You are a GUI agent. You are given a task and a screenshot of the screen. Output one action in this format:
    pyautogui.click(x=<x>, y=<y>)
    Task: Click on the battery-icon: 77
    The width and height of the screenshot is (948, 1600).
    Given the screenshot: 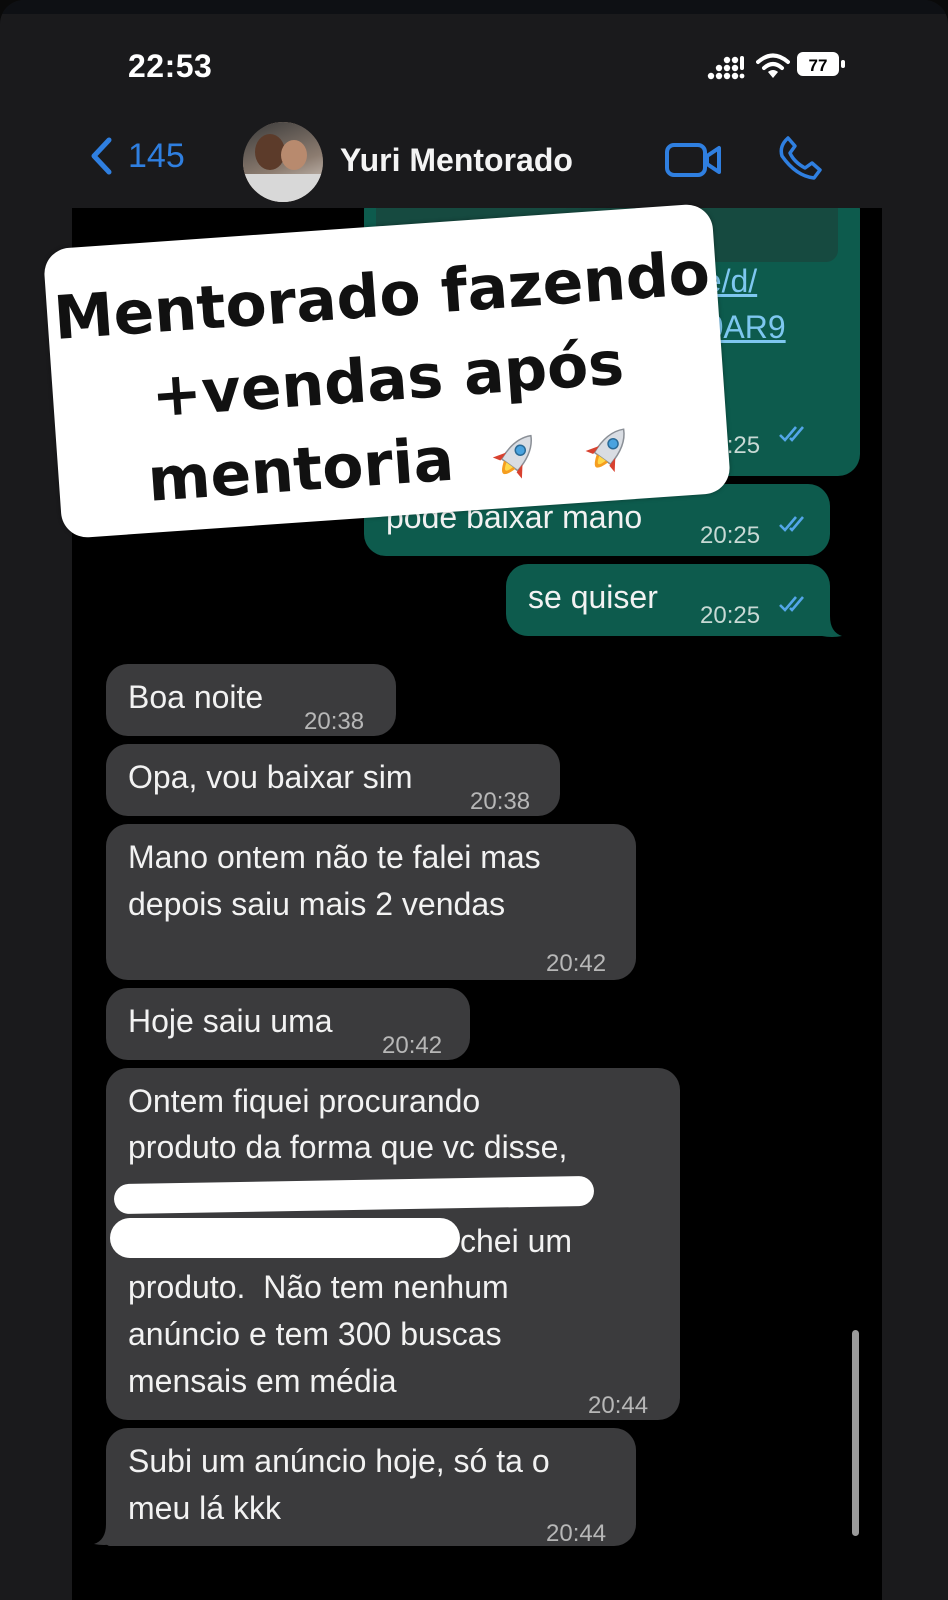 What is the action you would take?
    pyautogui.click(x=821, y=64)
    